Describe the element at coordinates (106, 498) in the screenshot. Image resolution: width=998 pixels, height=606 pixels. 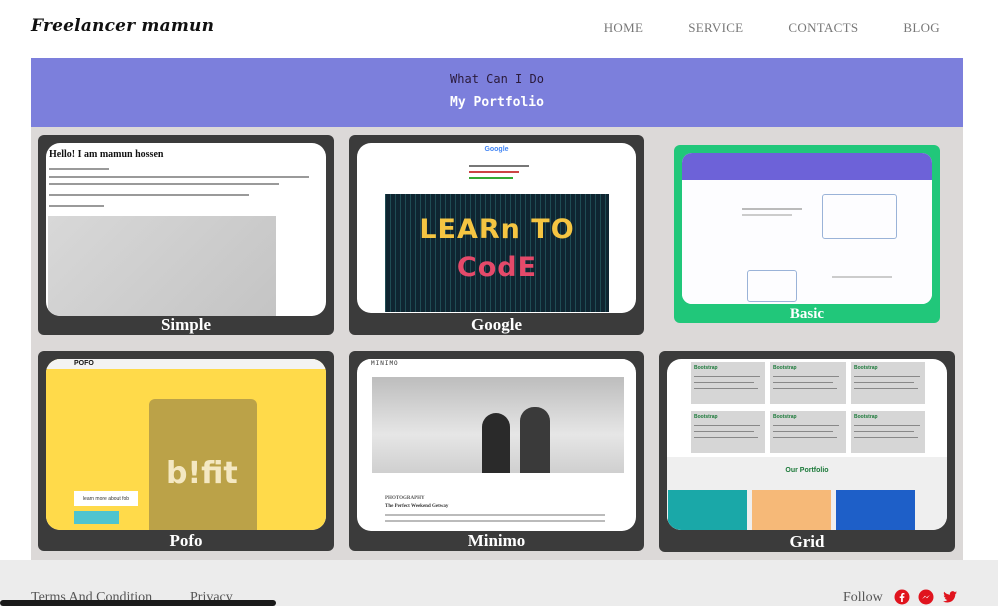
I see `preview-button: learn more about fob` at that location.